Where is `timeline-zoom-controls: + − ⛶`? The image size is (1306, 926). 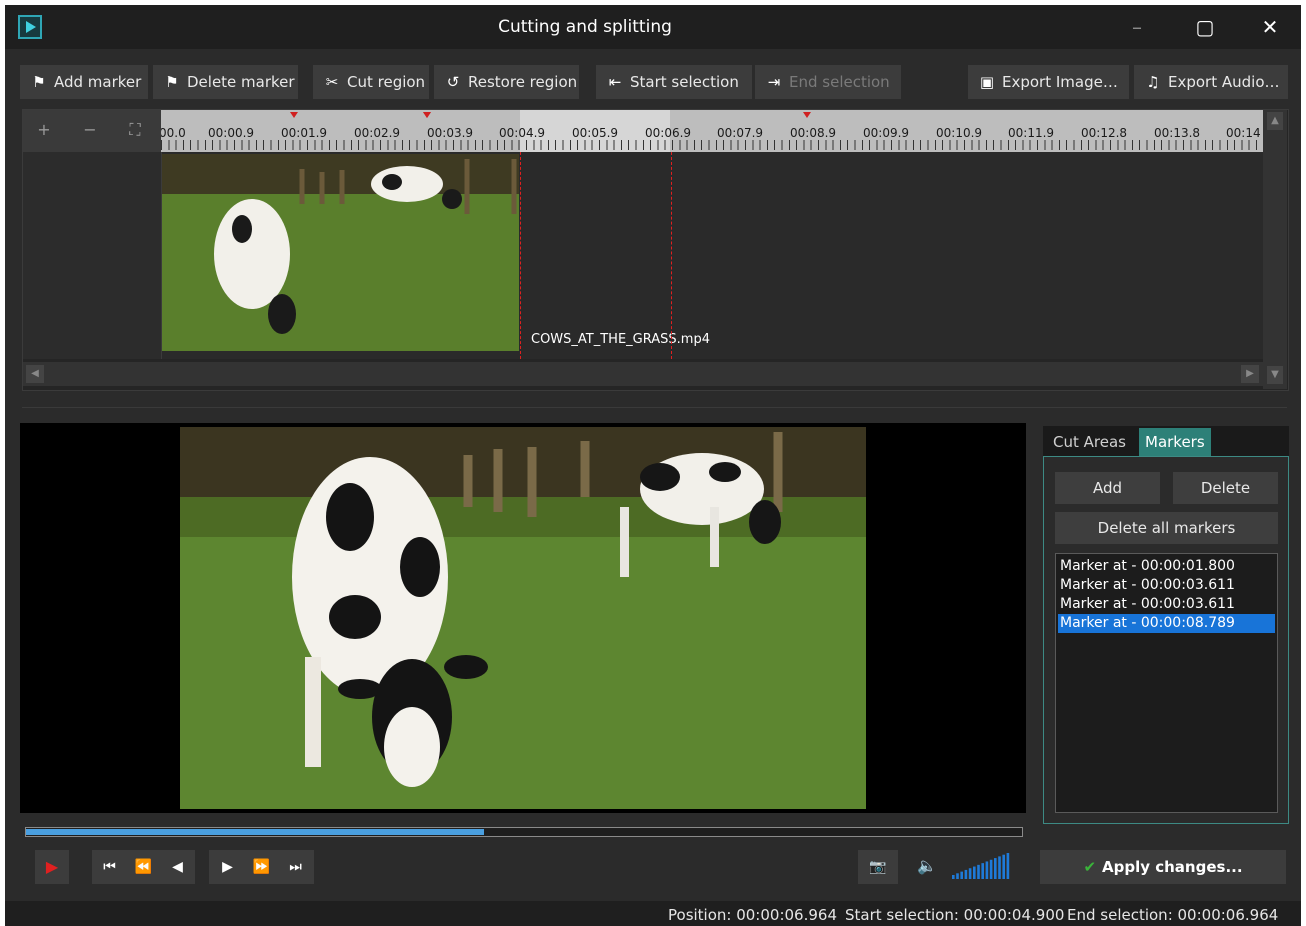 timeline-zoom-controls: + − ⛶ is located at coordinates (92, 131).